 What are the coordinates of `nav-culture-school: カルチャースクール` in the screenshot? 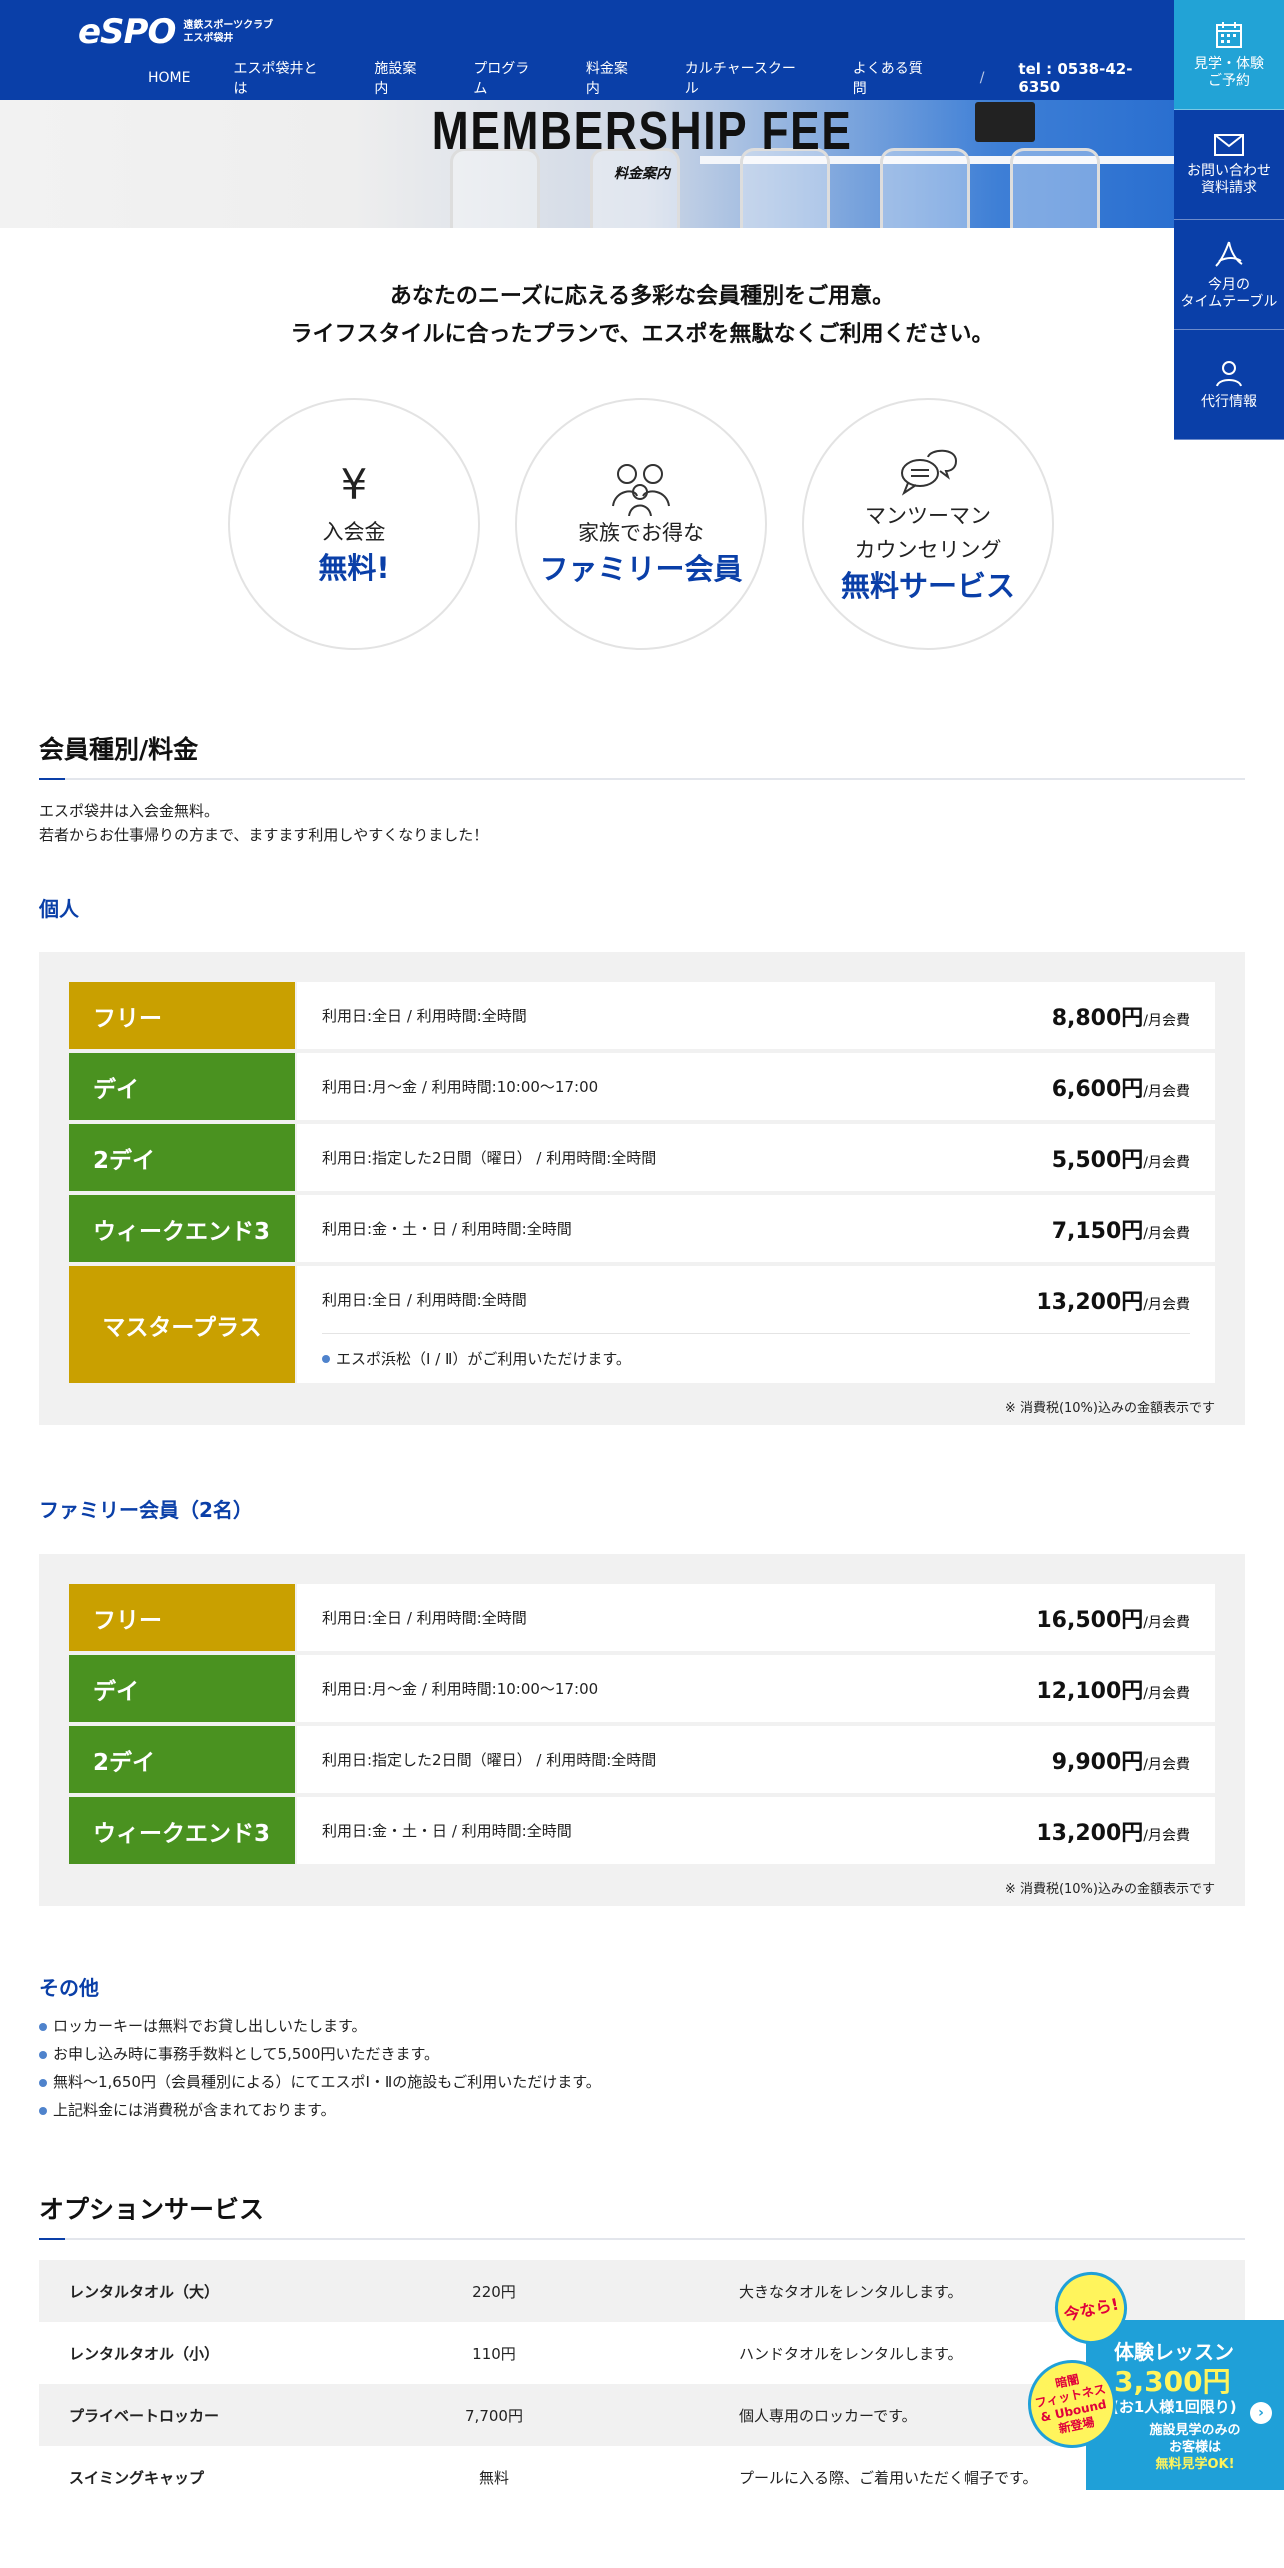 It's located at (747, 78).